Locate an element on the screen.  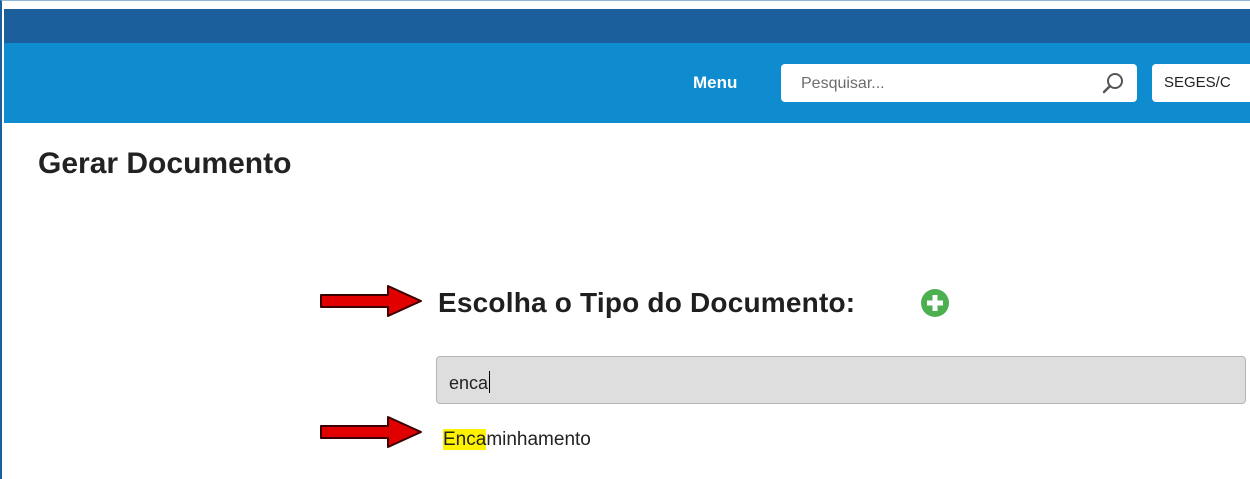
match-highlight: Enca is located at coordinates (465, 439).